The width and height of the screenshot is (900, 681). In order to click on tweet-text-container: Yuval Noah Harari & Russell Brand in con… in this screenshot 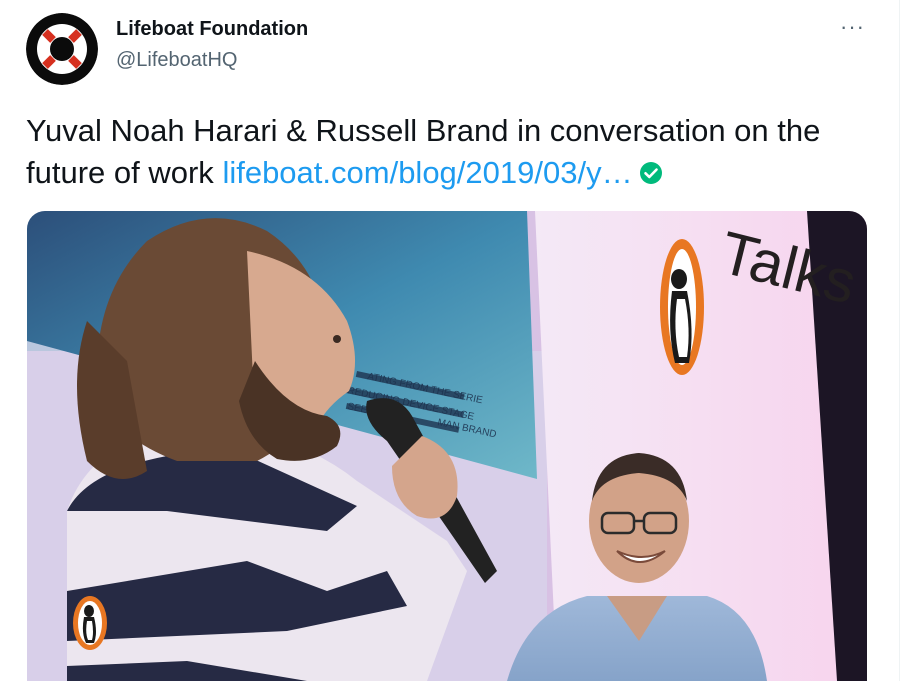, I will do `click(451, 153)`.